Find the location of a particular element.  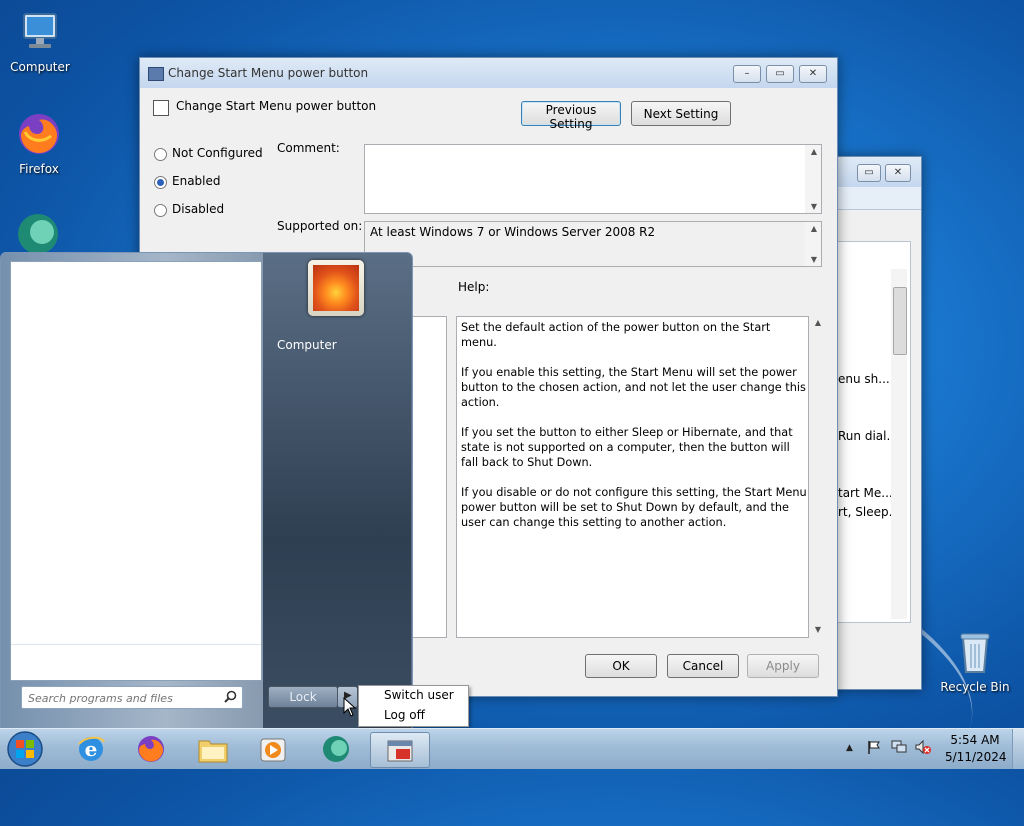

clock-date: 5/11/2024 is located at coordinates (976, 757).